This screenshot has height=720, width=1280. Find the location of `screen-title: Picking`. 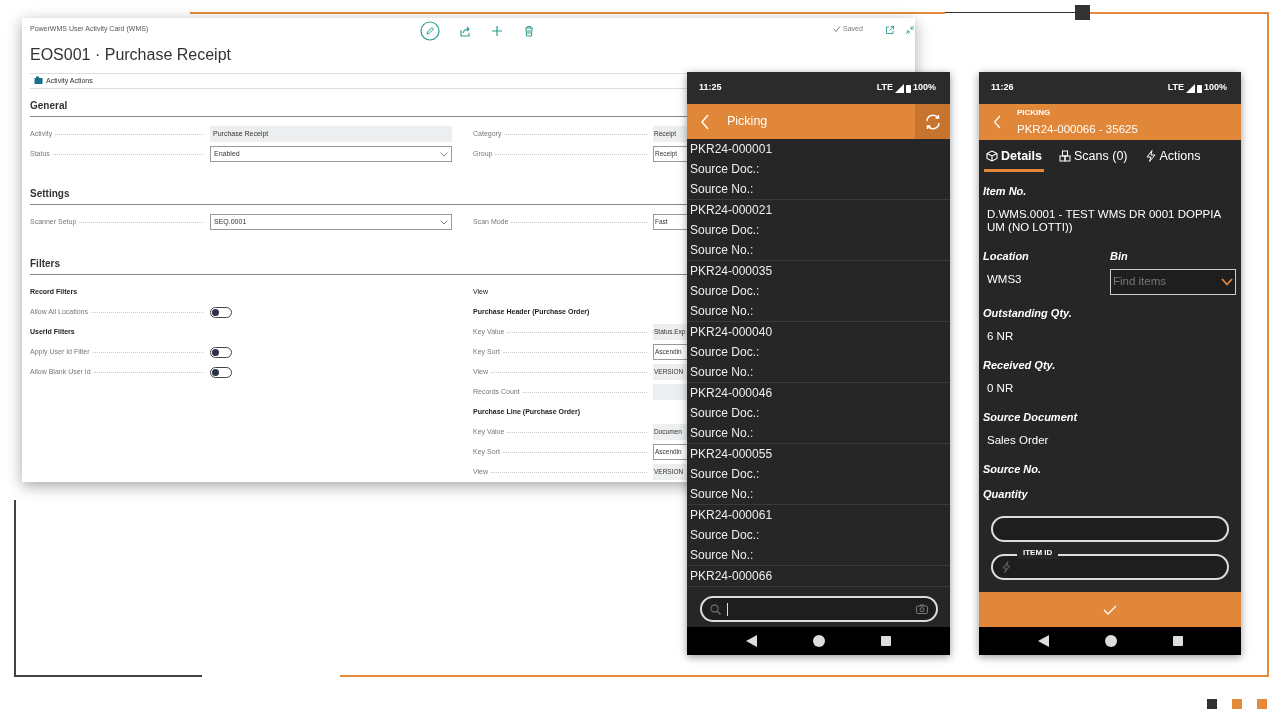

screen-title: Picking is located at coordinates (748, 122).